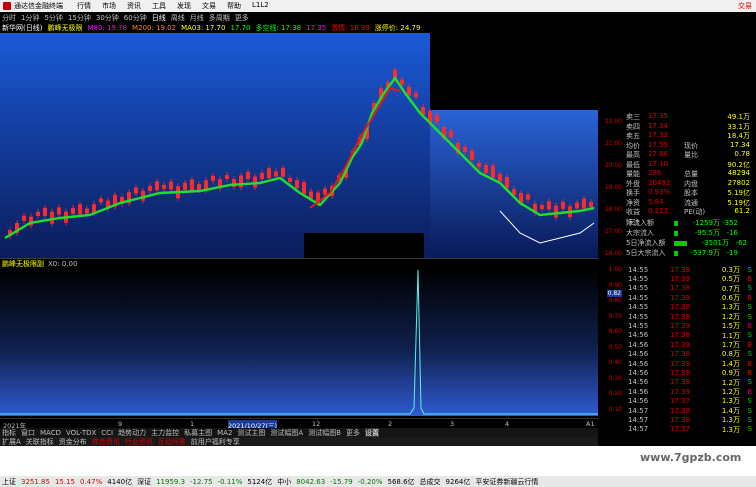  I want to click on tick-row: 14:55 17.38 1.3万 S, so click(691, 307).